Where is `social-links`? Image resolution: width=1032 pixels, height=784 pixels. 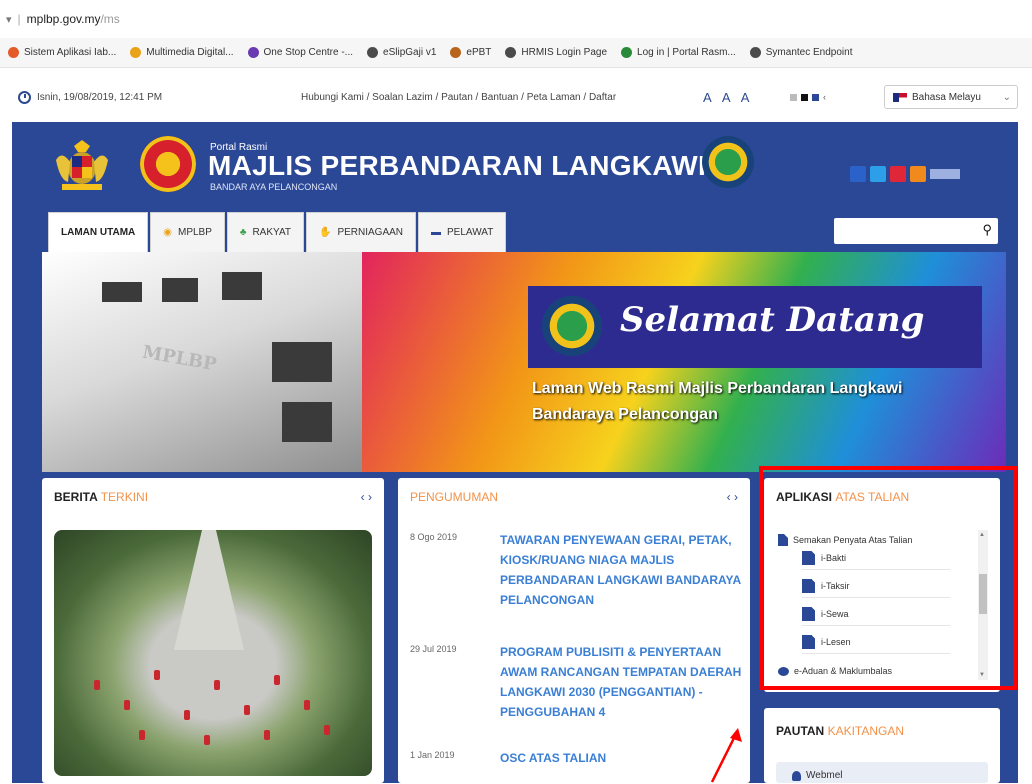
social-links is located at coordinates (905, 174).